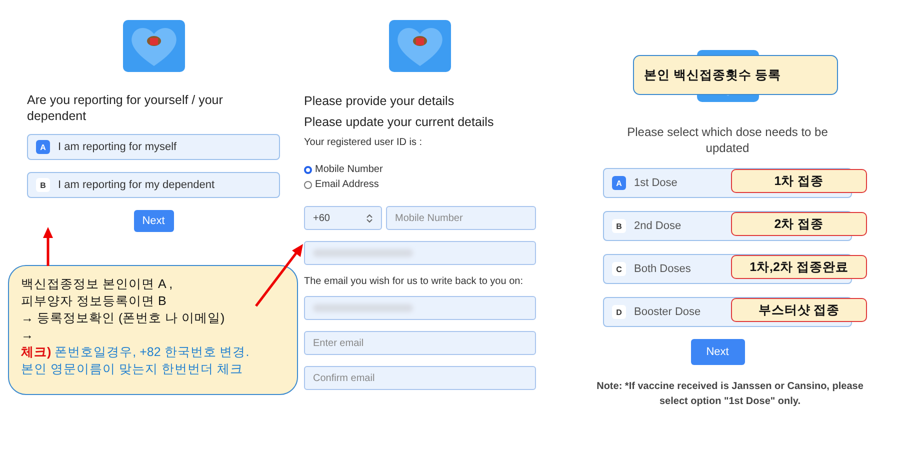 This screenshot has height=466, width=900. Describe the element at coordinates (125, 108) in the screenshot. I see `question-title: Are you reporting for yourself / your dependent` at that location.